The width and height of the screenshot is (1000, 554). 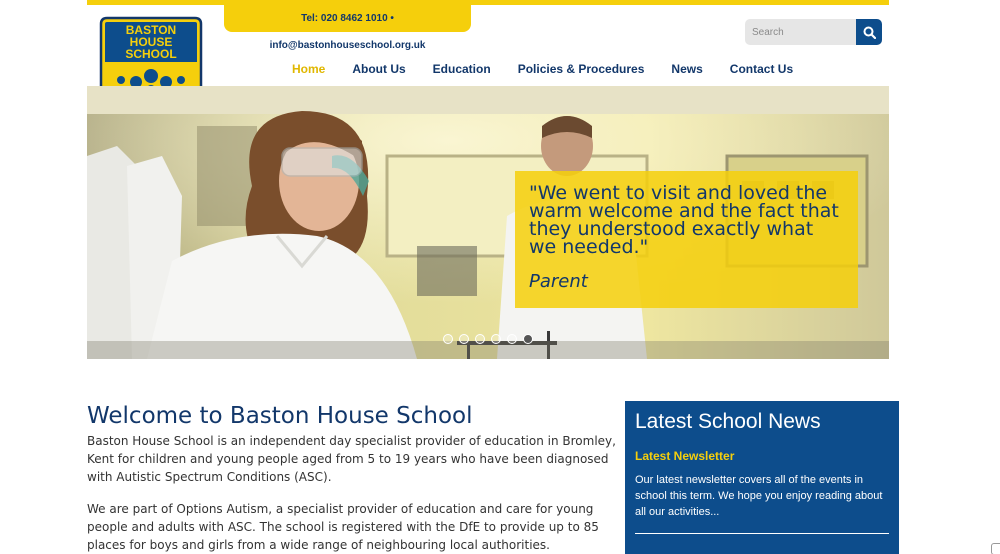 I want to click on nav-education: Education, so click(x=462, y=69).